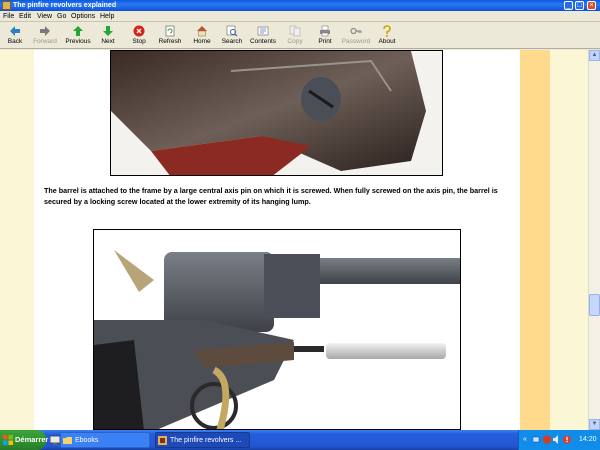  Describe the element at coordinates (15, 31) in the screenshot. I see `back-arrow-icon` at that location.